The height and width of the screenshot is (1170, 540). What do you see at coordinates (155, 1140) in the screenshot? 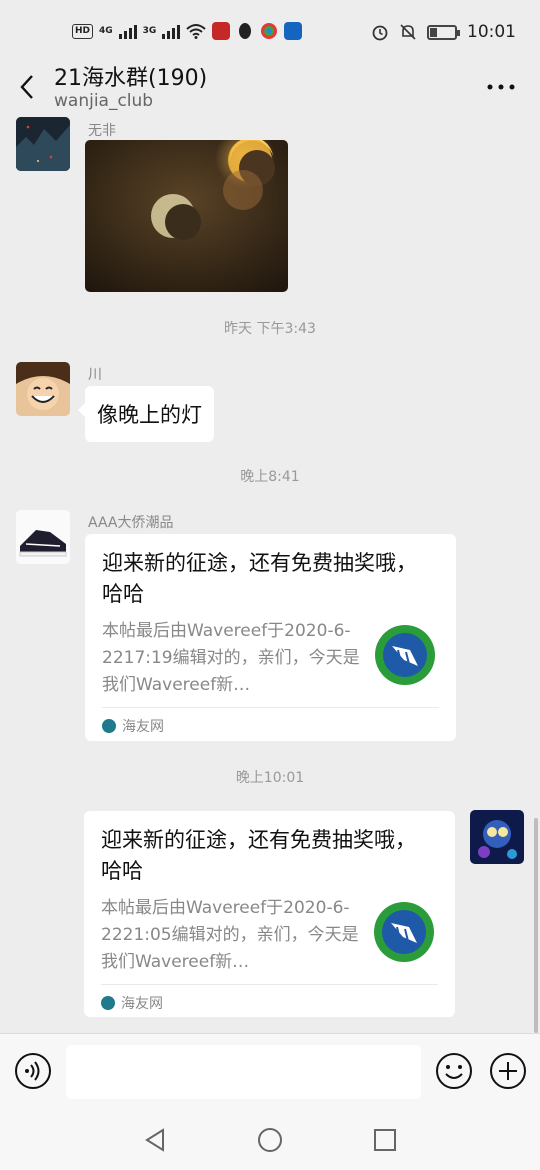
I see `nav-back-button` at bounding box center [155, 1140].